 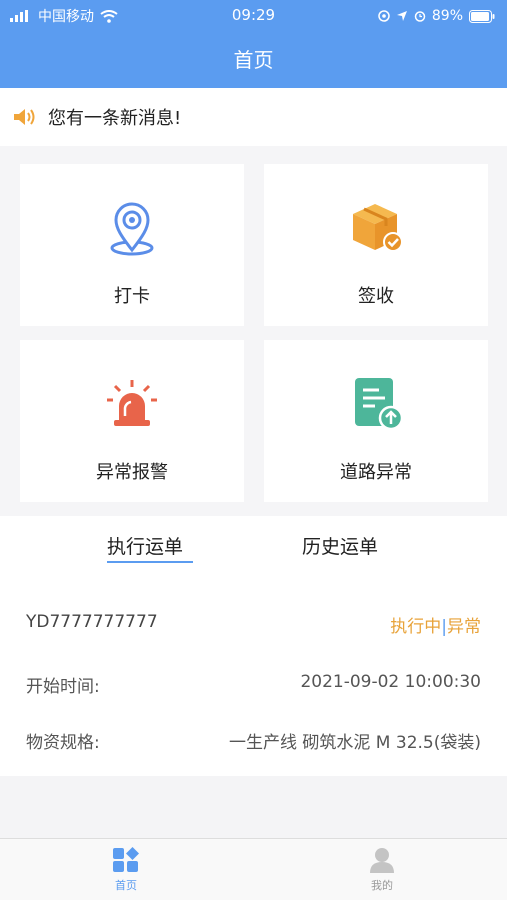 What do you see at coordinates (253, 44) in the screenshot?
I see `app-header: 中国移动 09:29 89% 首页` at bounding box center [253, 44].